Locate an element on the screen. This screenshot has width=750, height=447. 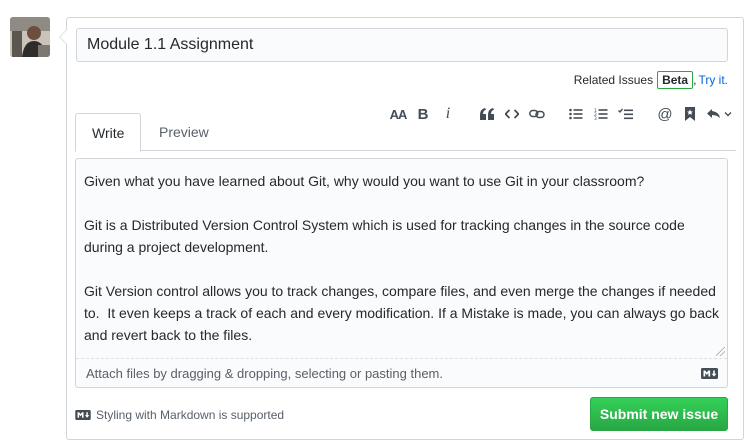
ordered-list-icon: 123 is located at coordinates (601, 114).